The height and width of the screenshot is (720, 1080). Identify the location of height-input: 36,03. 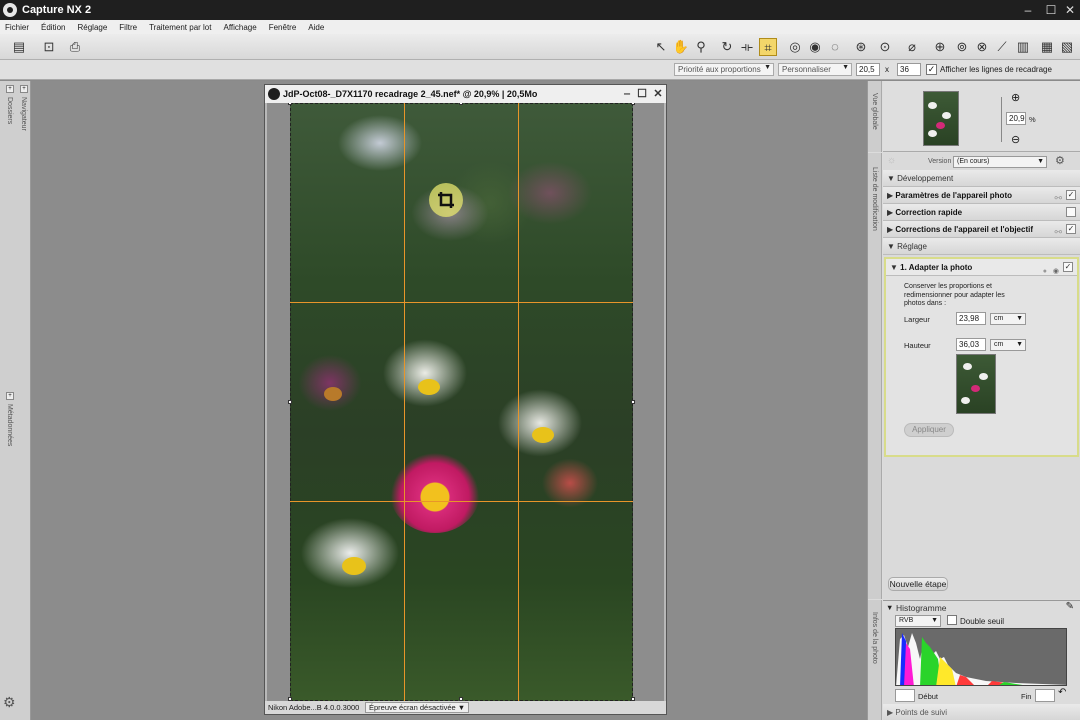
(971, 344).